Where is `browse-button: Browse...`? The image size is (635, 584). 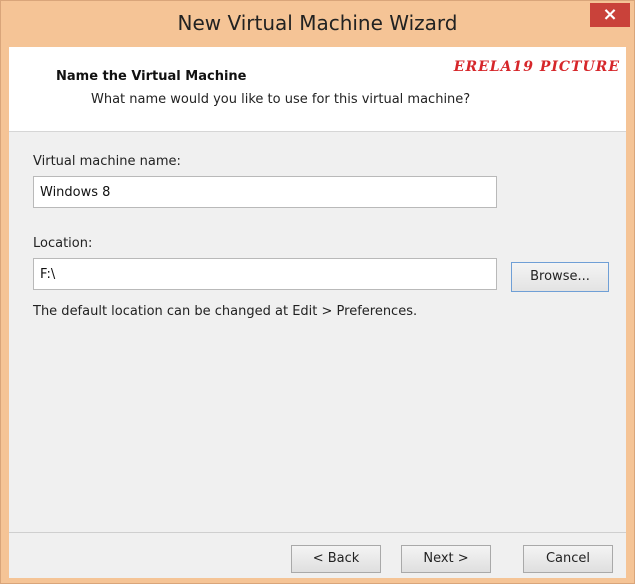
browse-button: Browse... is located at coordinates (560, 277).